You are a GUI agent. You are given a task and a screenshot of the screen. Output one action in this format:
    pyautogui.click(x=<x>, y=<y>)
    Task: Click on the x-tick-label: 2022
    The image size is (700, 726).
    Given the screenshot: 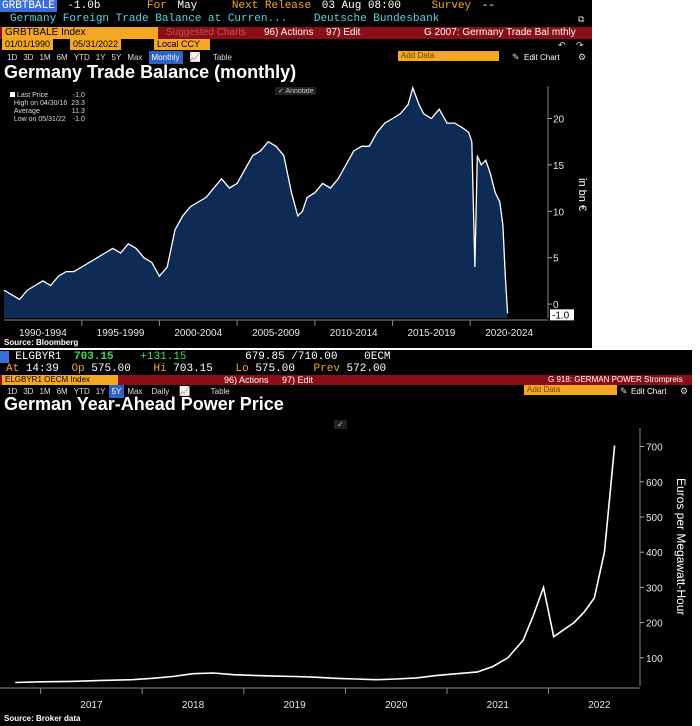 What is the action you would take?
    pyautogui.click(x=599, y=705)
    